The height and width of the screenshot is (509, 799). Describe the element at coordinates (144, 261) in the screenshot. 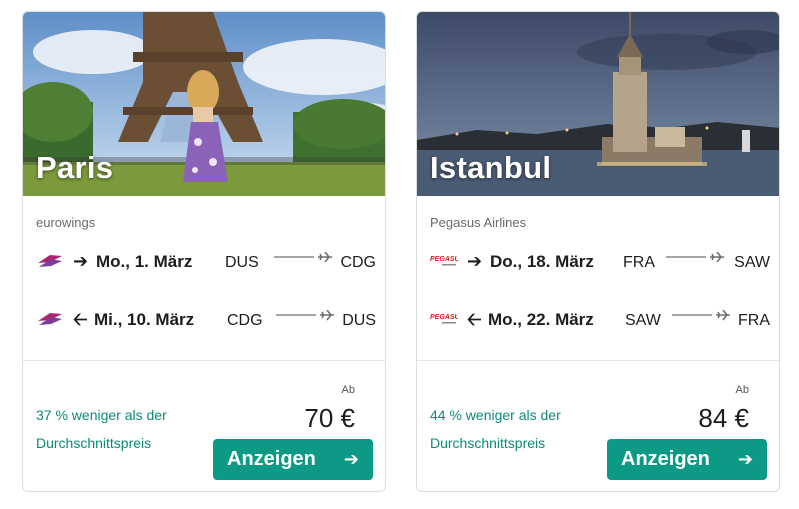

I see `outbound-date: Mo., 1. März` at that location.